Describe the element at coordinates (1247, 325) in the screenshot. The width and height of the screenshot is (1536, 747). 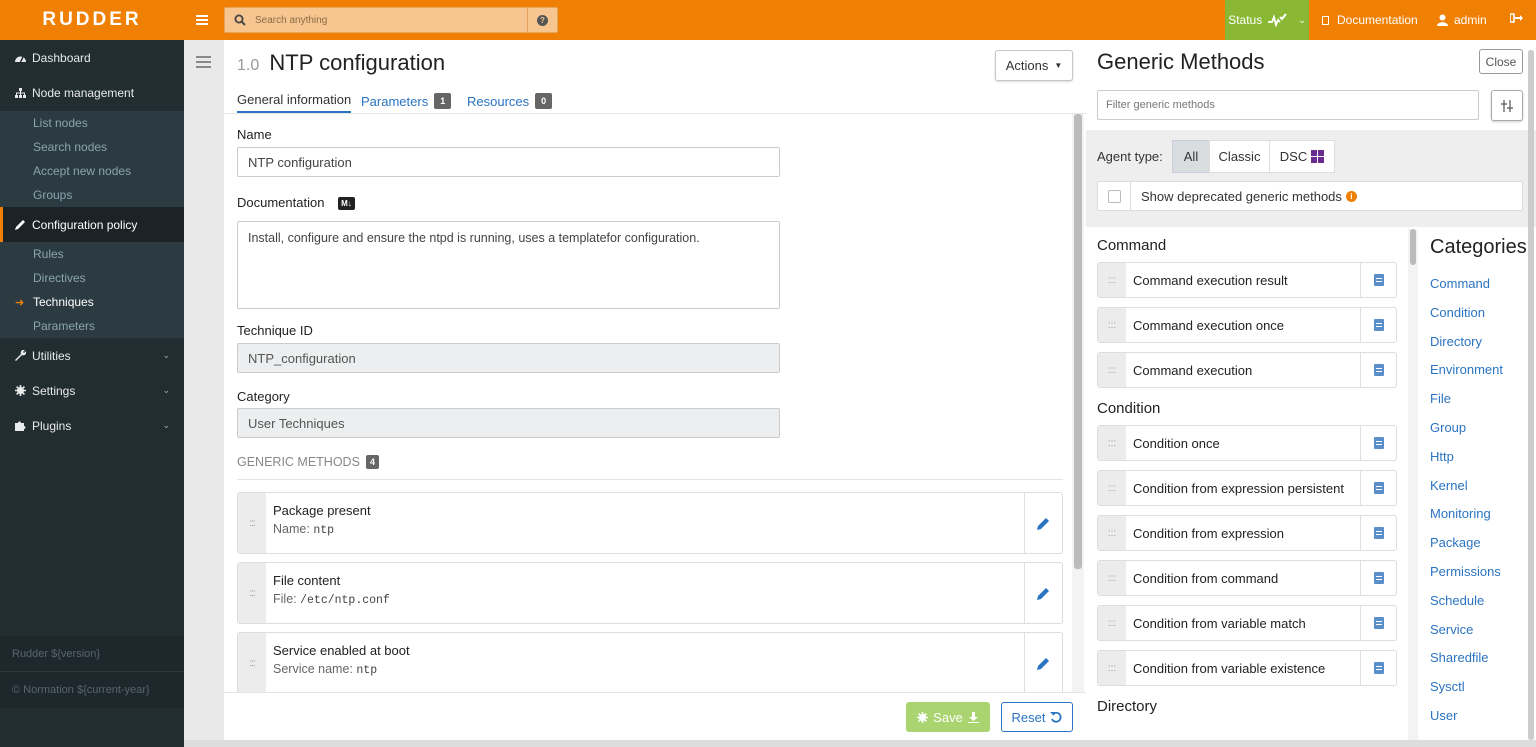
I see `generic-method-item: ::: Command execution once` at that location.